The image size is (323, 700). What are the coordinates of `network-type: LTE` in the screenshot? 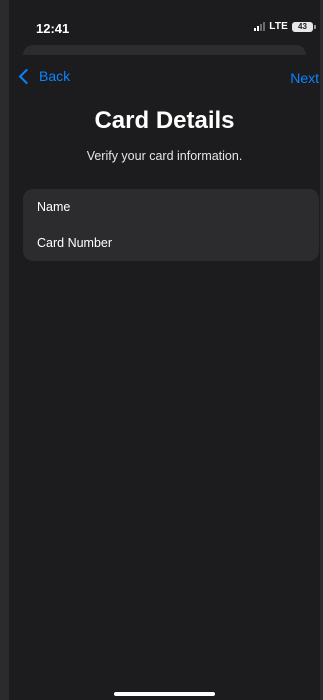 It's located at (278, 26).